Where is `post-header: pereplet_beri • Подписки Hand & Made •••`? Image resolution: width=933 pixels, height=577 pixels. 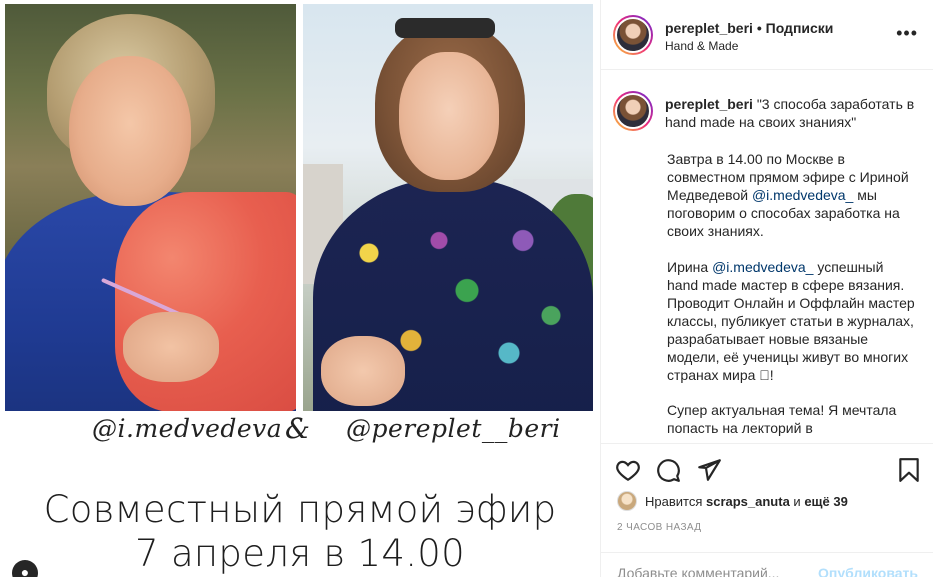 post-header: pereplet_beri • Подписки Hand & Made ••• is located at coordinates (767, 35).